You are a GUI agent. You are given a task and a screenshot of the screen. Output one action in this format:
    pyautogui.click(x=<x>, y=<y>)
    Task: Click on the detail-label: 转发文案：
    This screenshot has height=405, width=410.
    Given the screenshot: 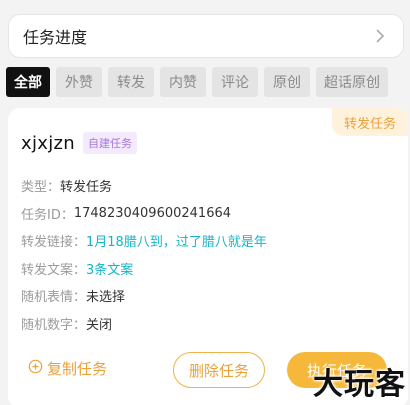 What is the action you would take?
    pyautogui.click(x=54, y=270)
    